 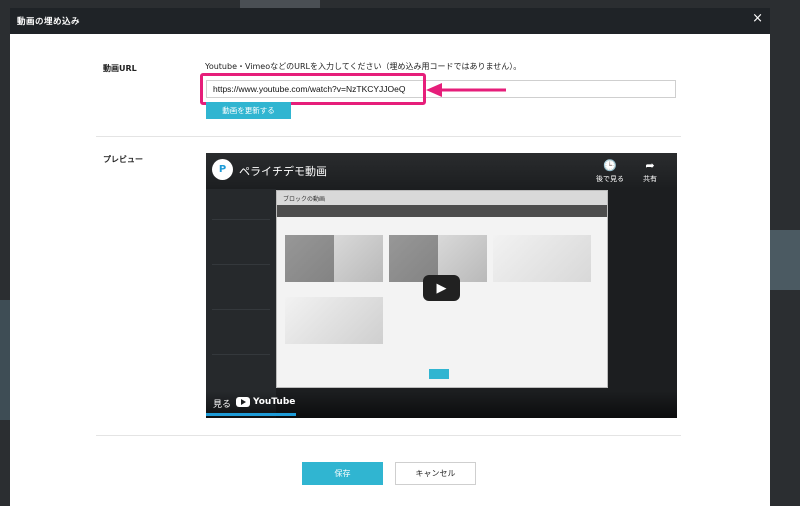 What do you see at coordinates (757, 18) in the screenshot?
I see `close-icon: ×` at bounding box center [757, 18].